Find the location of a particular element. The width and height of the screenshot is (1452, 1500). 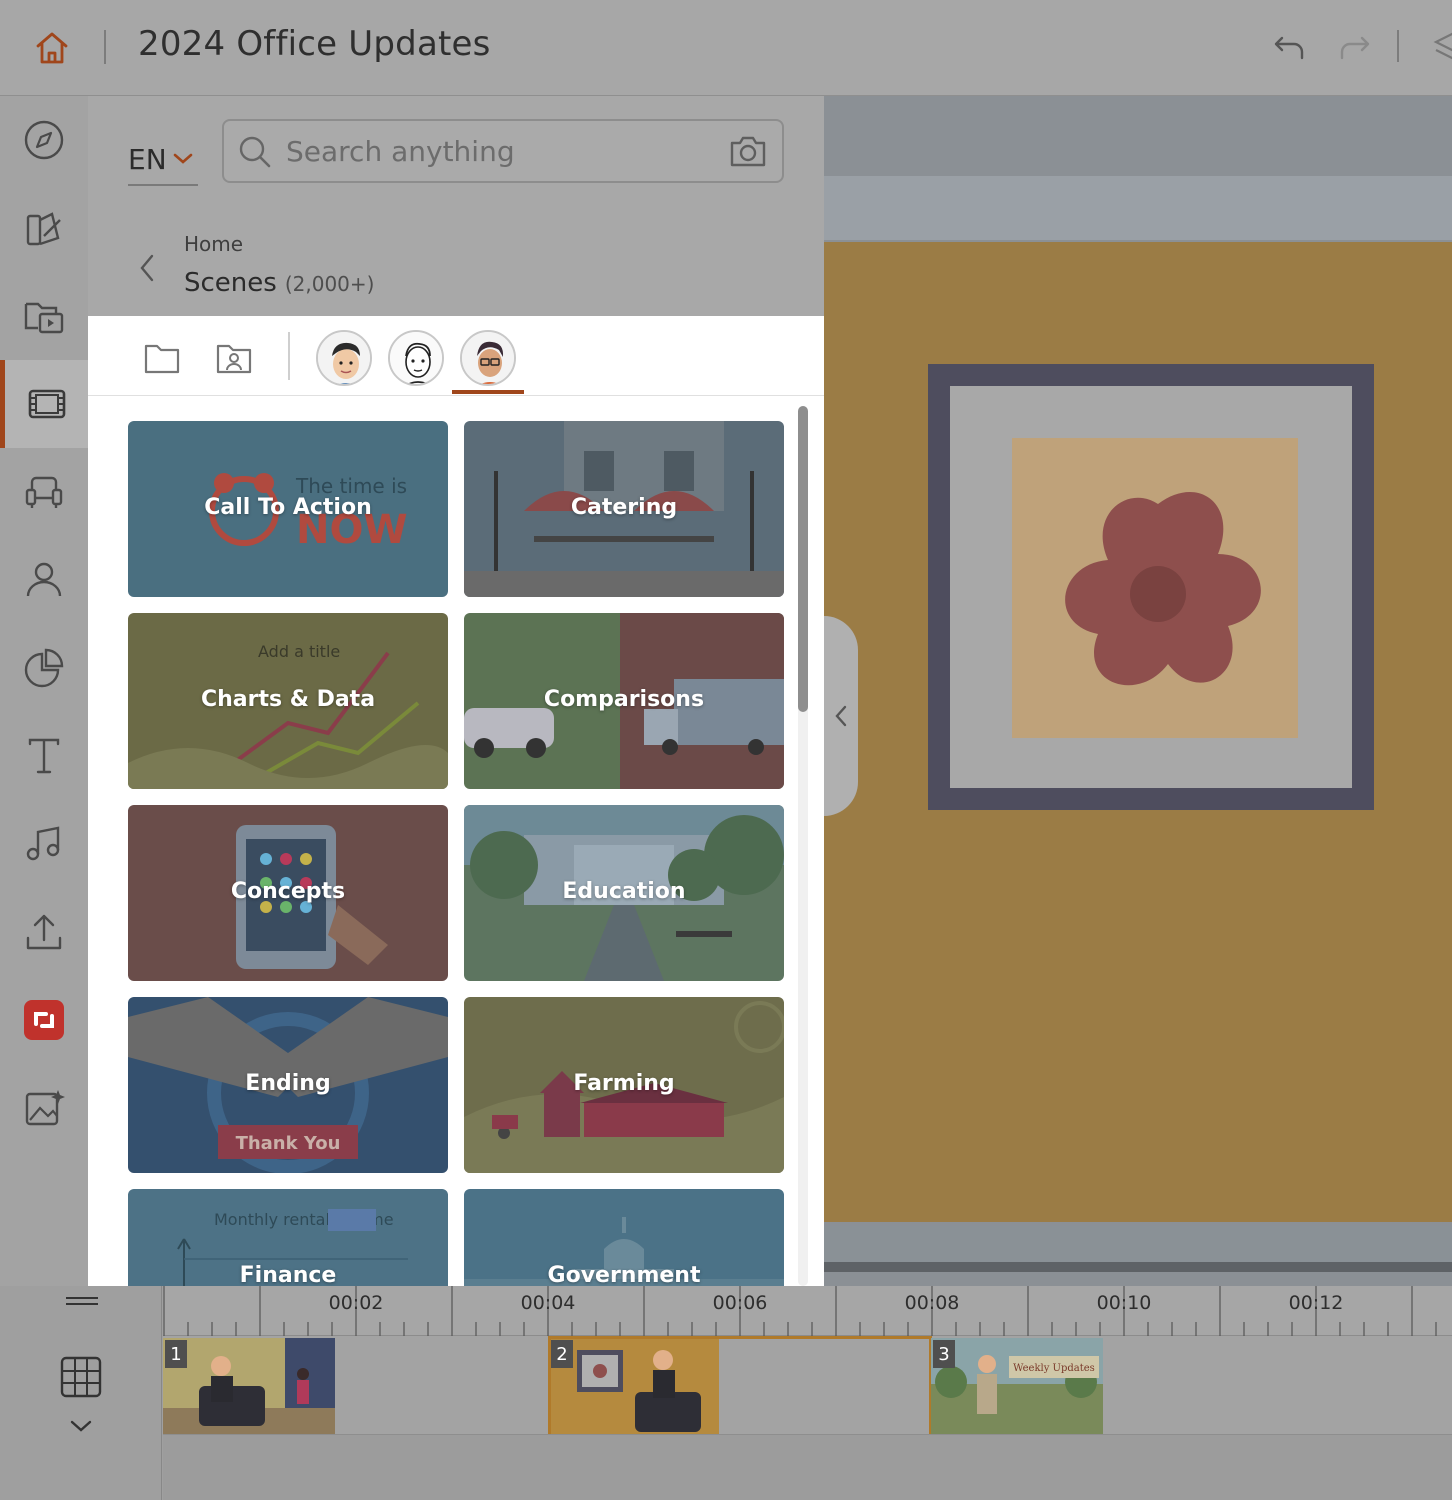

category-card-concepts: Concepts is located at coordinates (288, 893).